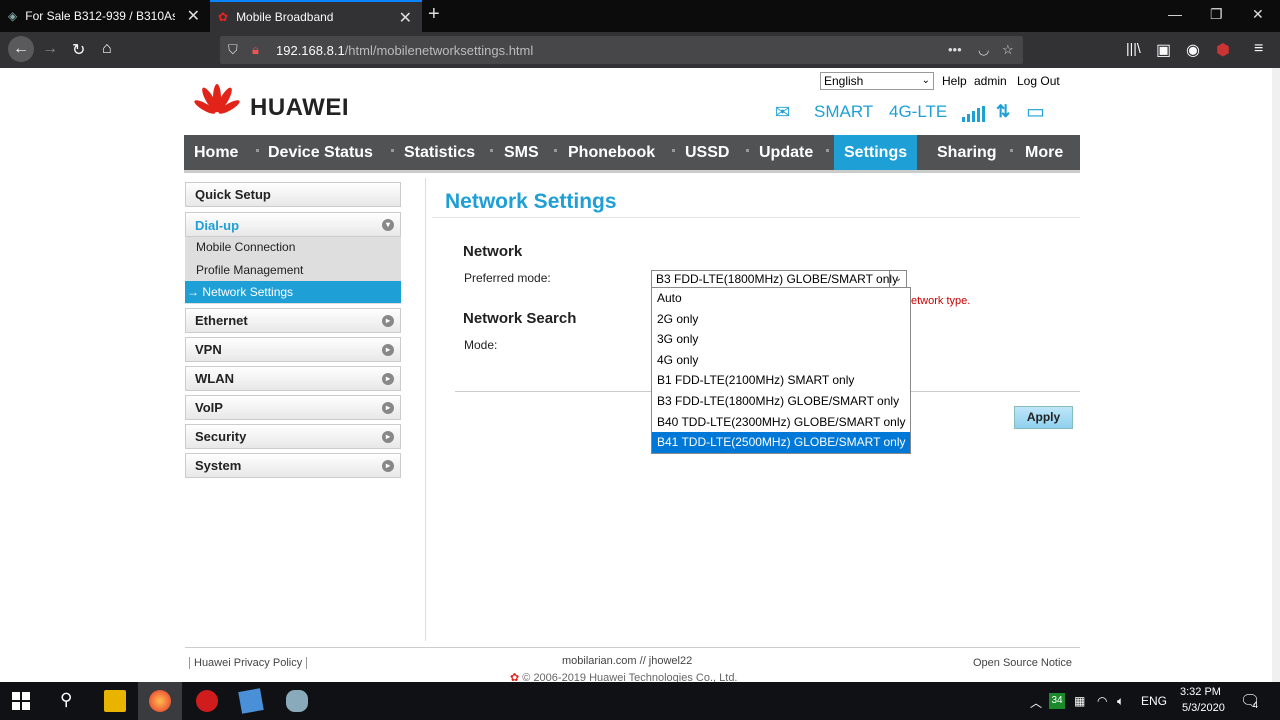 This screenshot has width=1280, height=720. I want to click on huawei-favicon-icon: ✿, so click(223, 17).